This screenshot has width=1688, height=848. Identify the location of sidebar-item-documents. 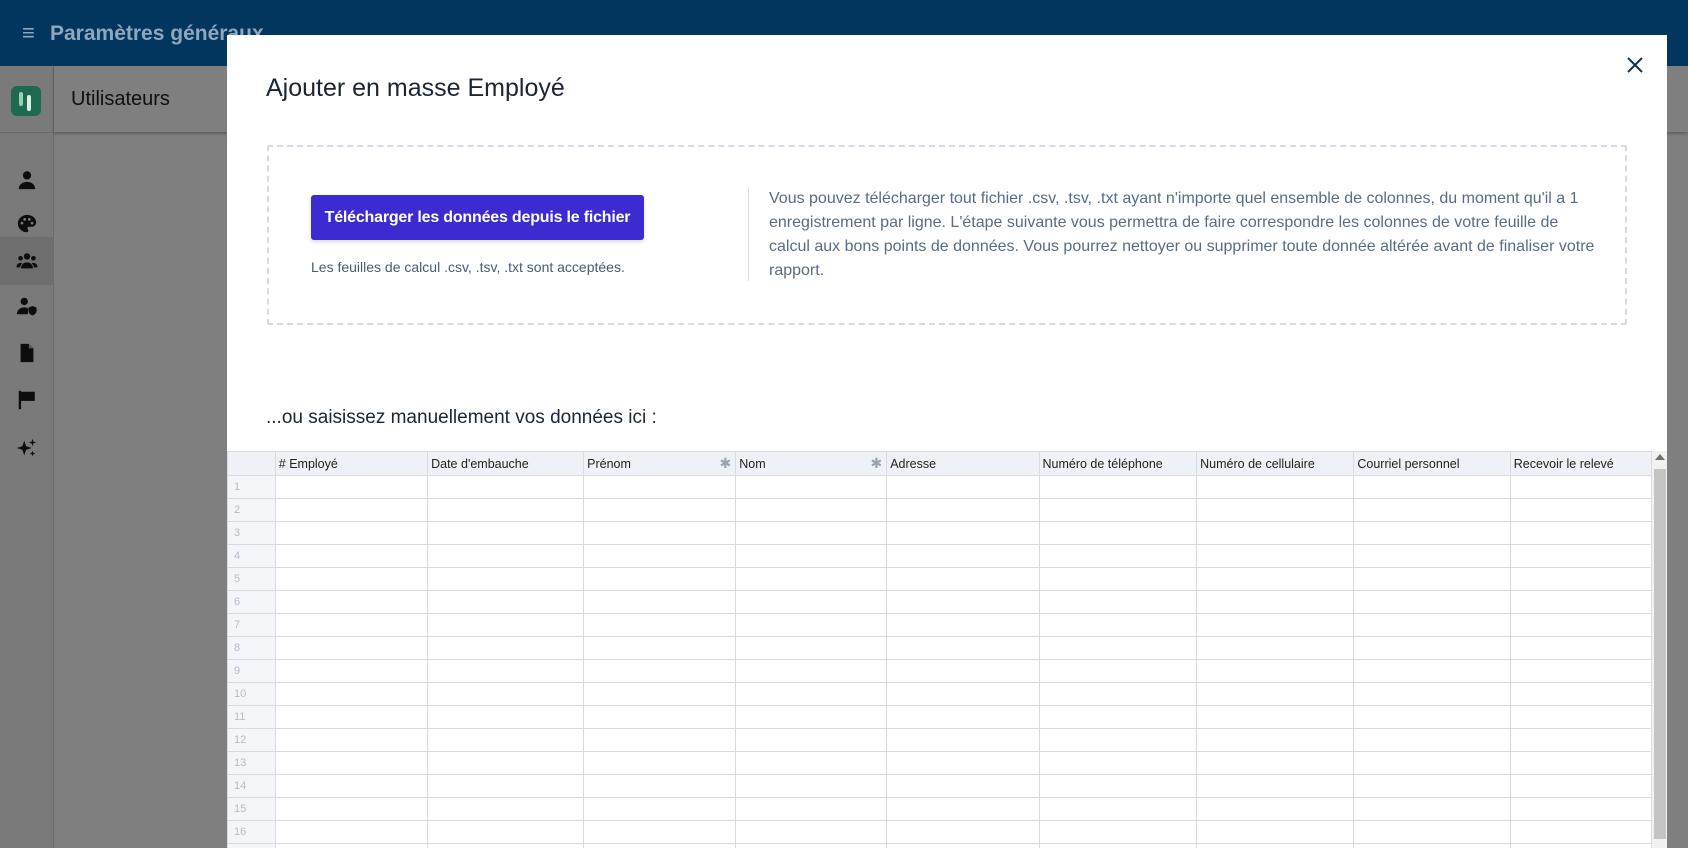
(27, 353).